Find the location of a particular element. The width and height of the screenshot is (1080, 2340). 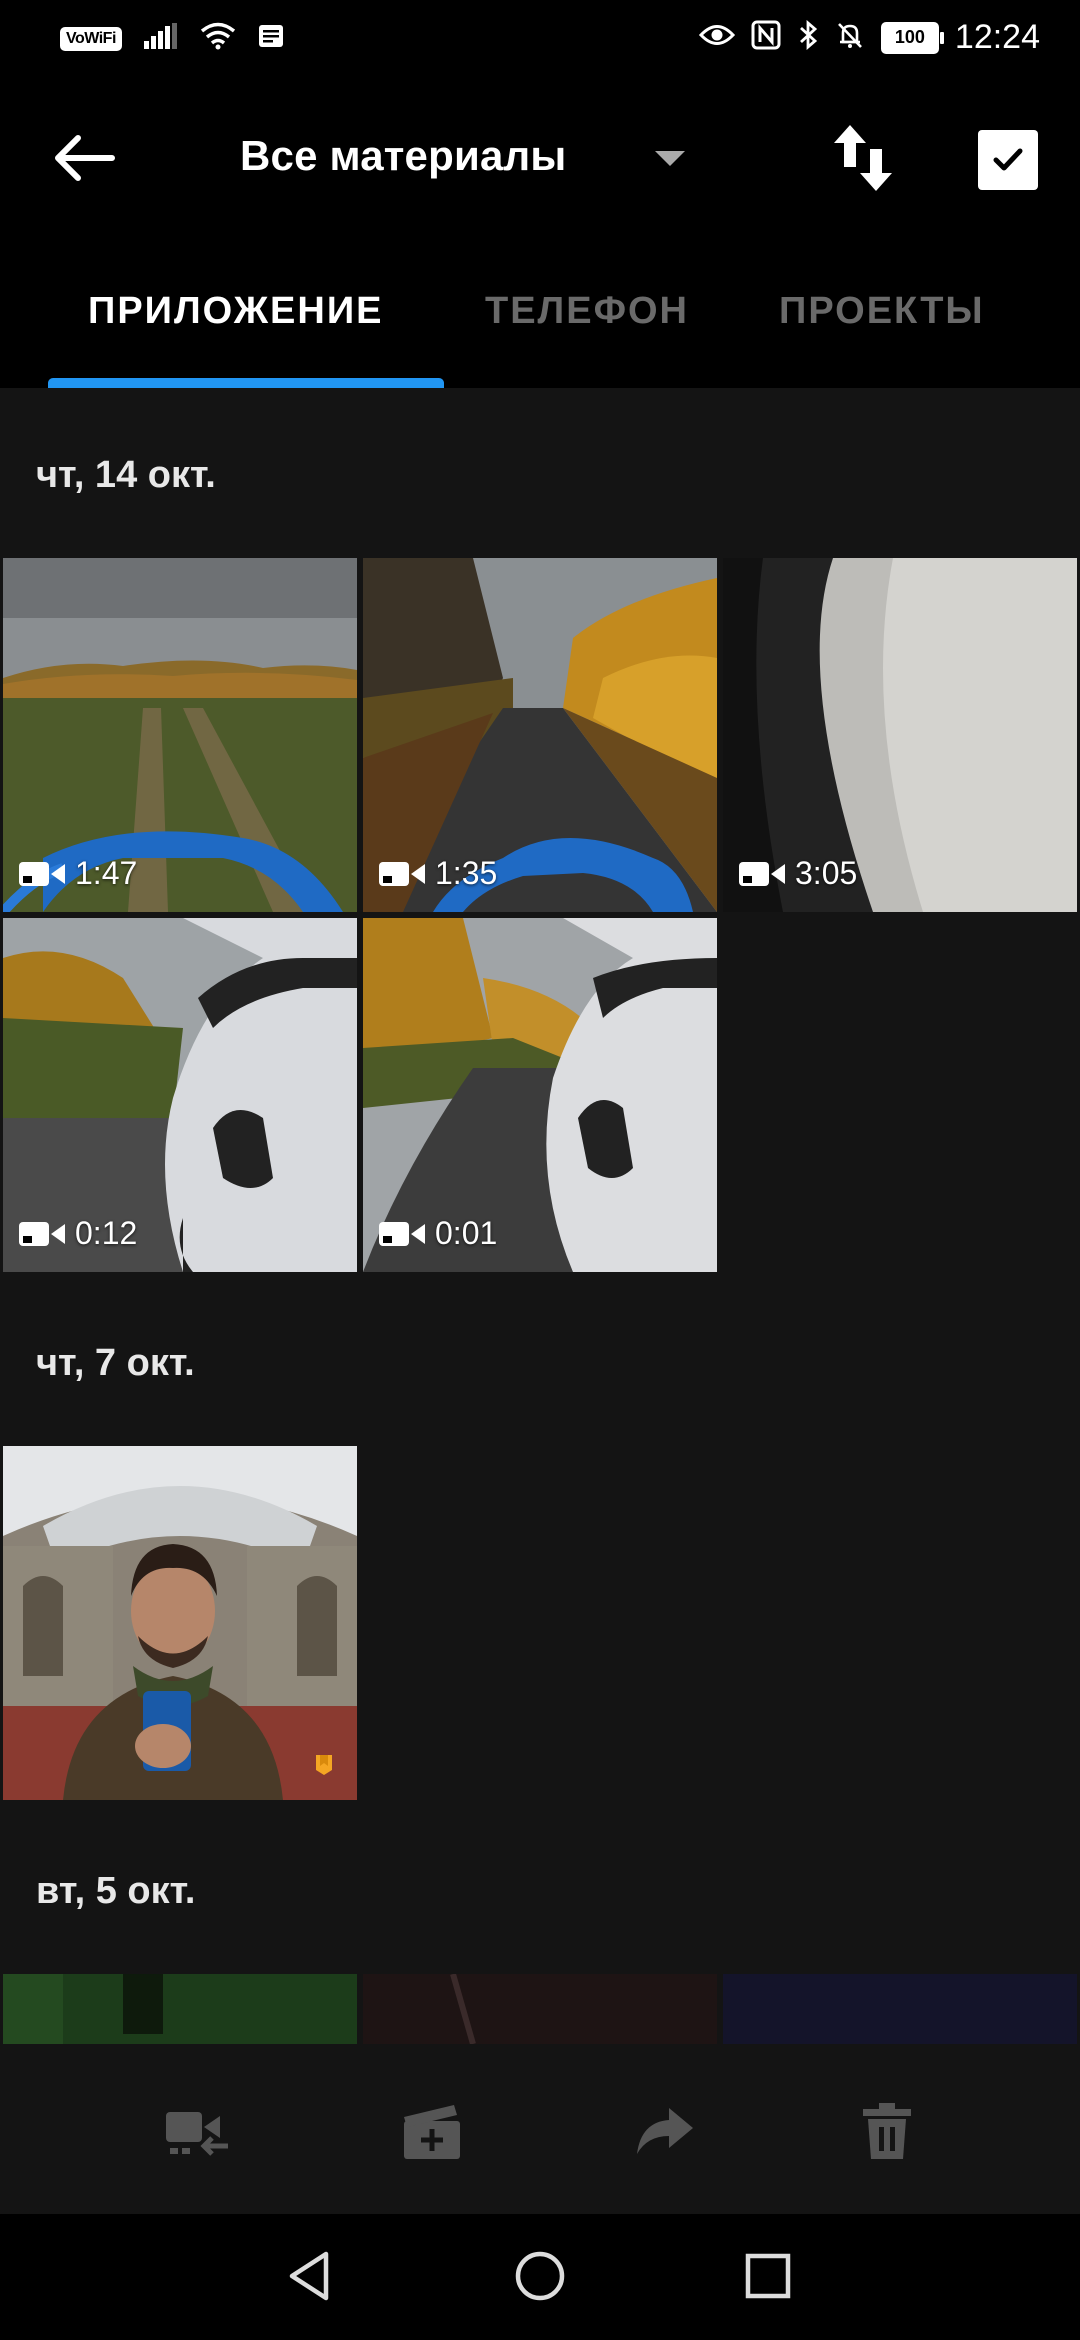

status-right: 100 12:24 is located at coordinates (869, 37).